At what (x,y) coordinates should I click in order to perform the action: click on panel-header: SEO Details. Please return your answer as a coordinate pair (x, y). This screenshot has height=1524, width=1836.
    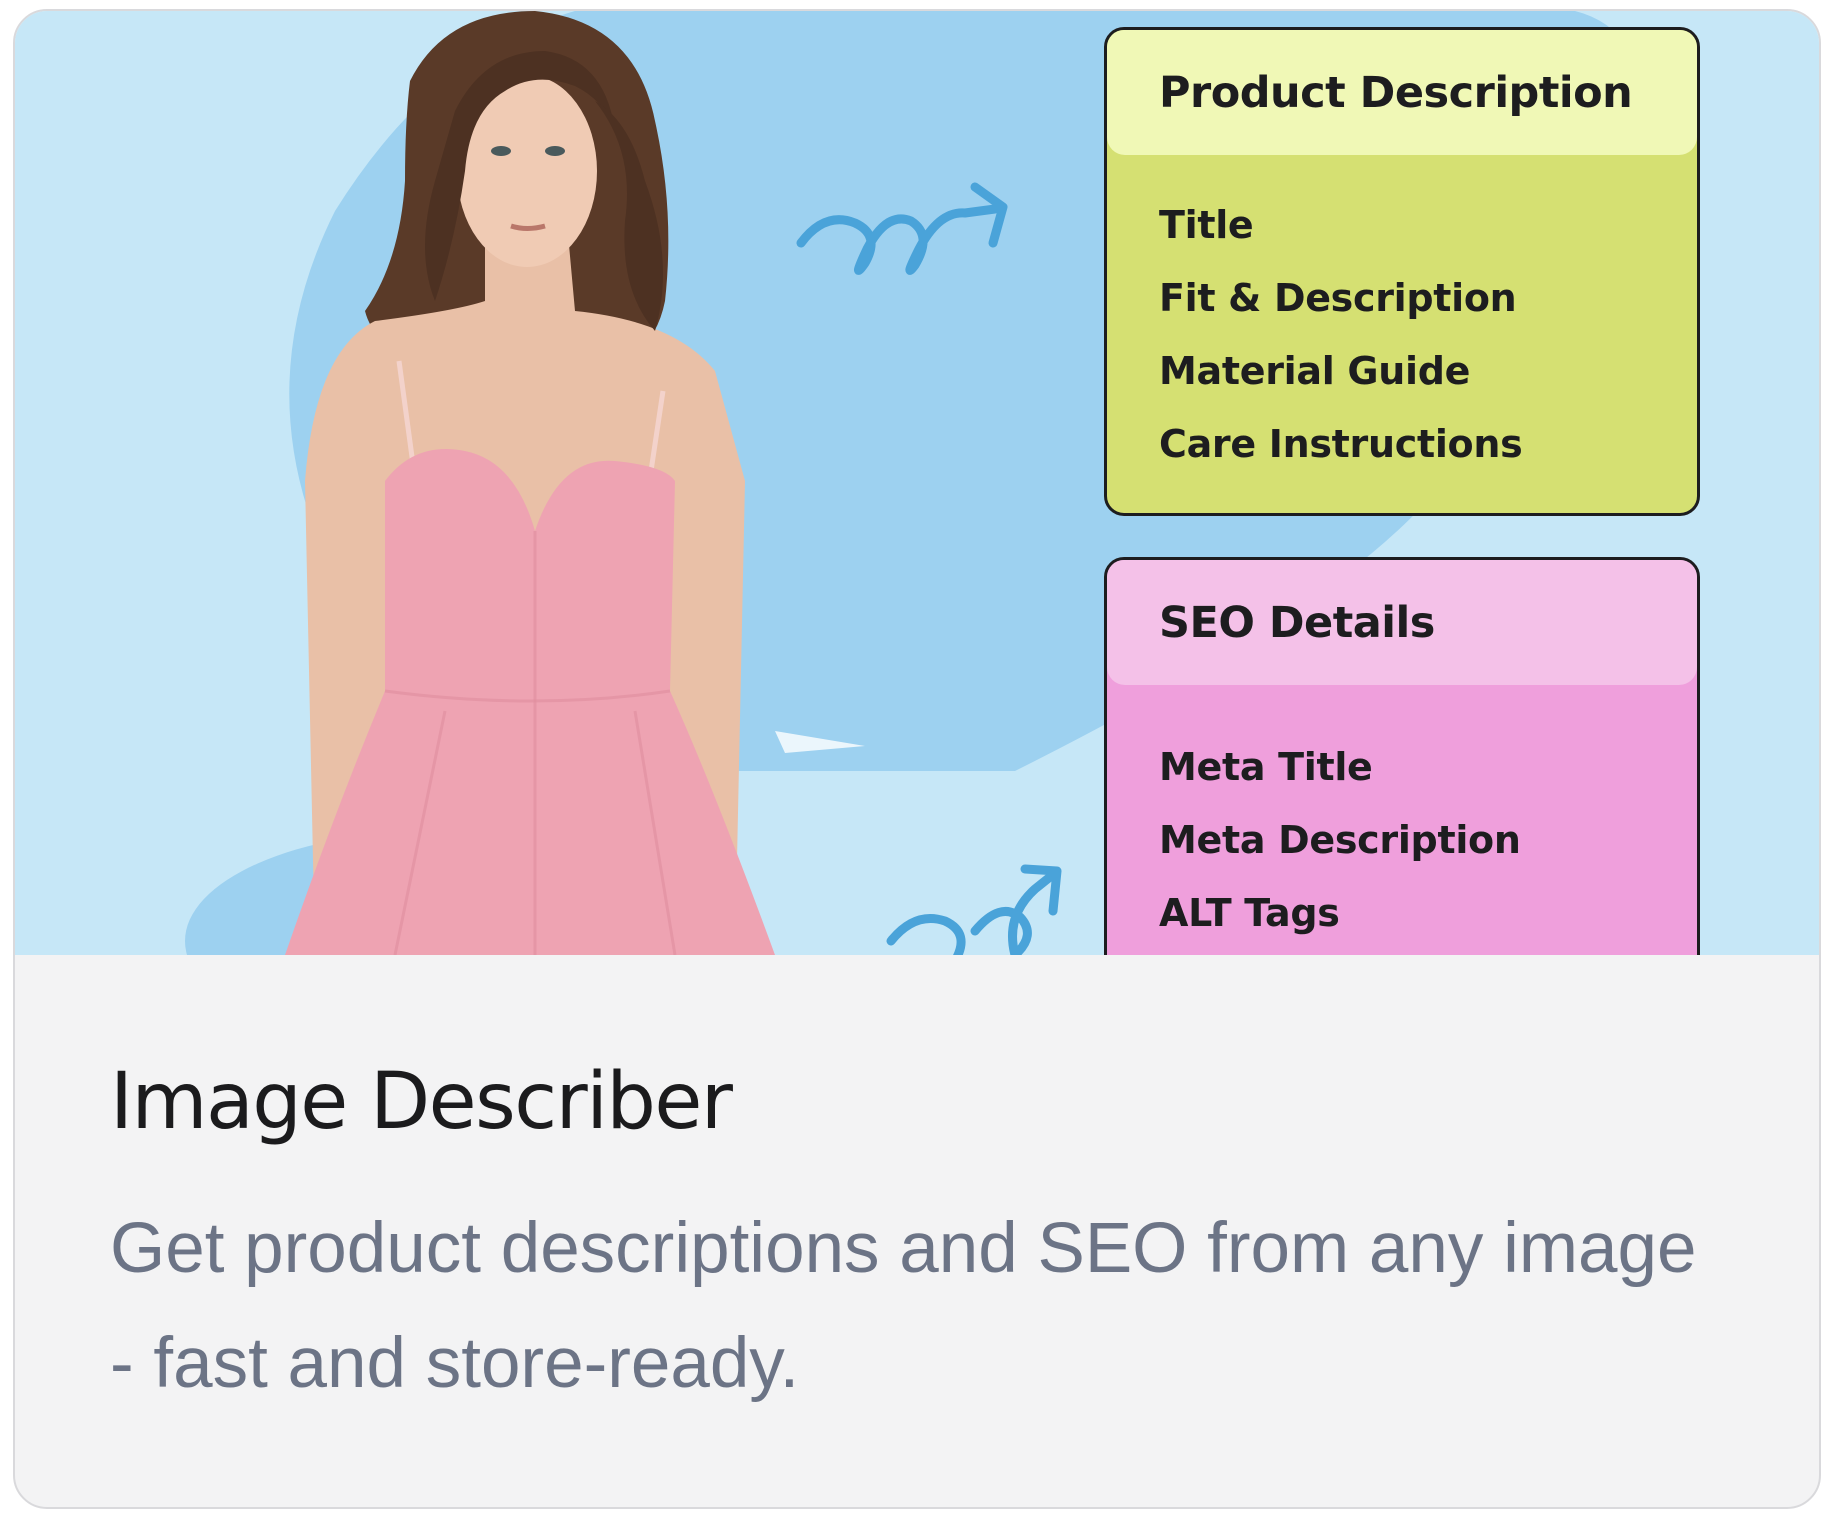
    Looking at the image, I should click on (1402, 622).